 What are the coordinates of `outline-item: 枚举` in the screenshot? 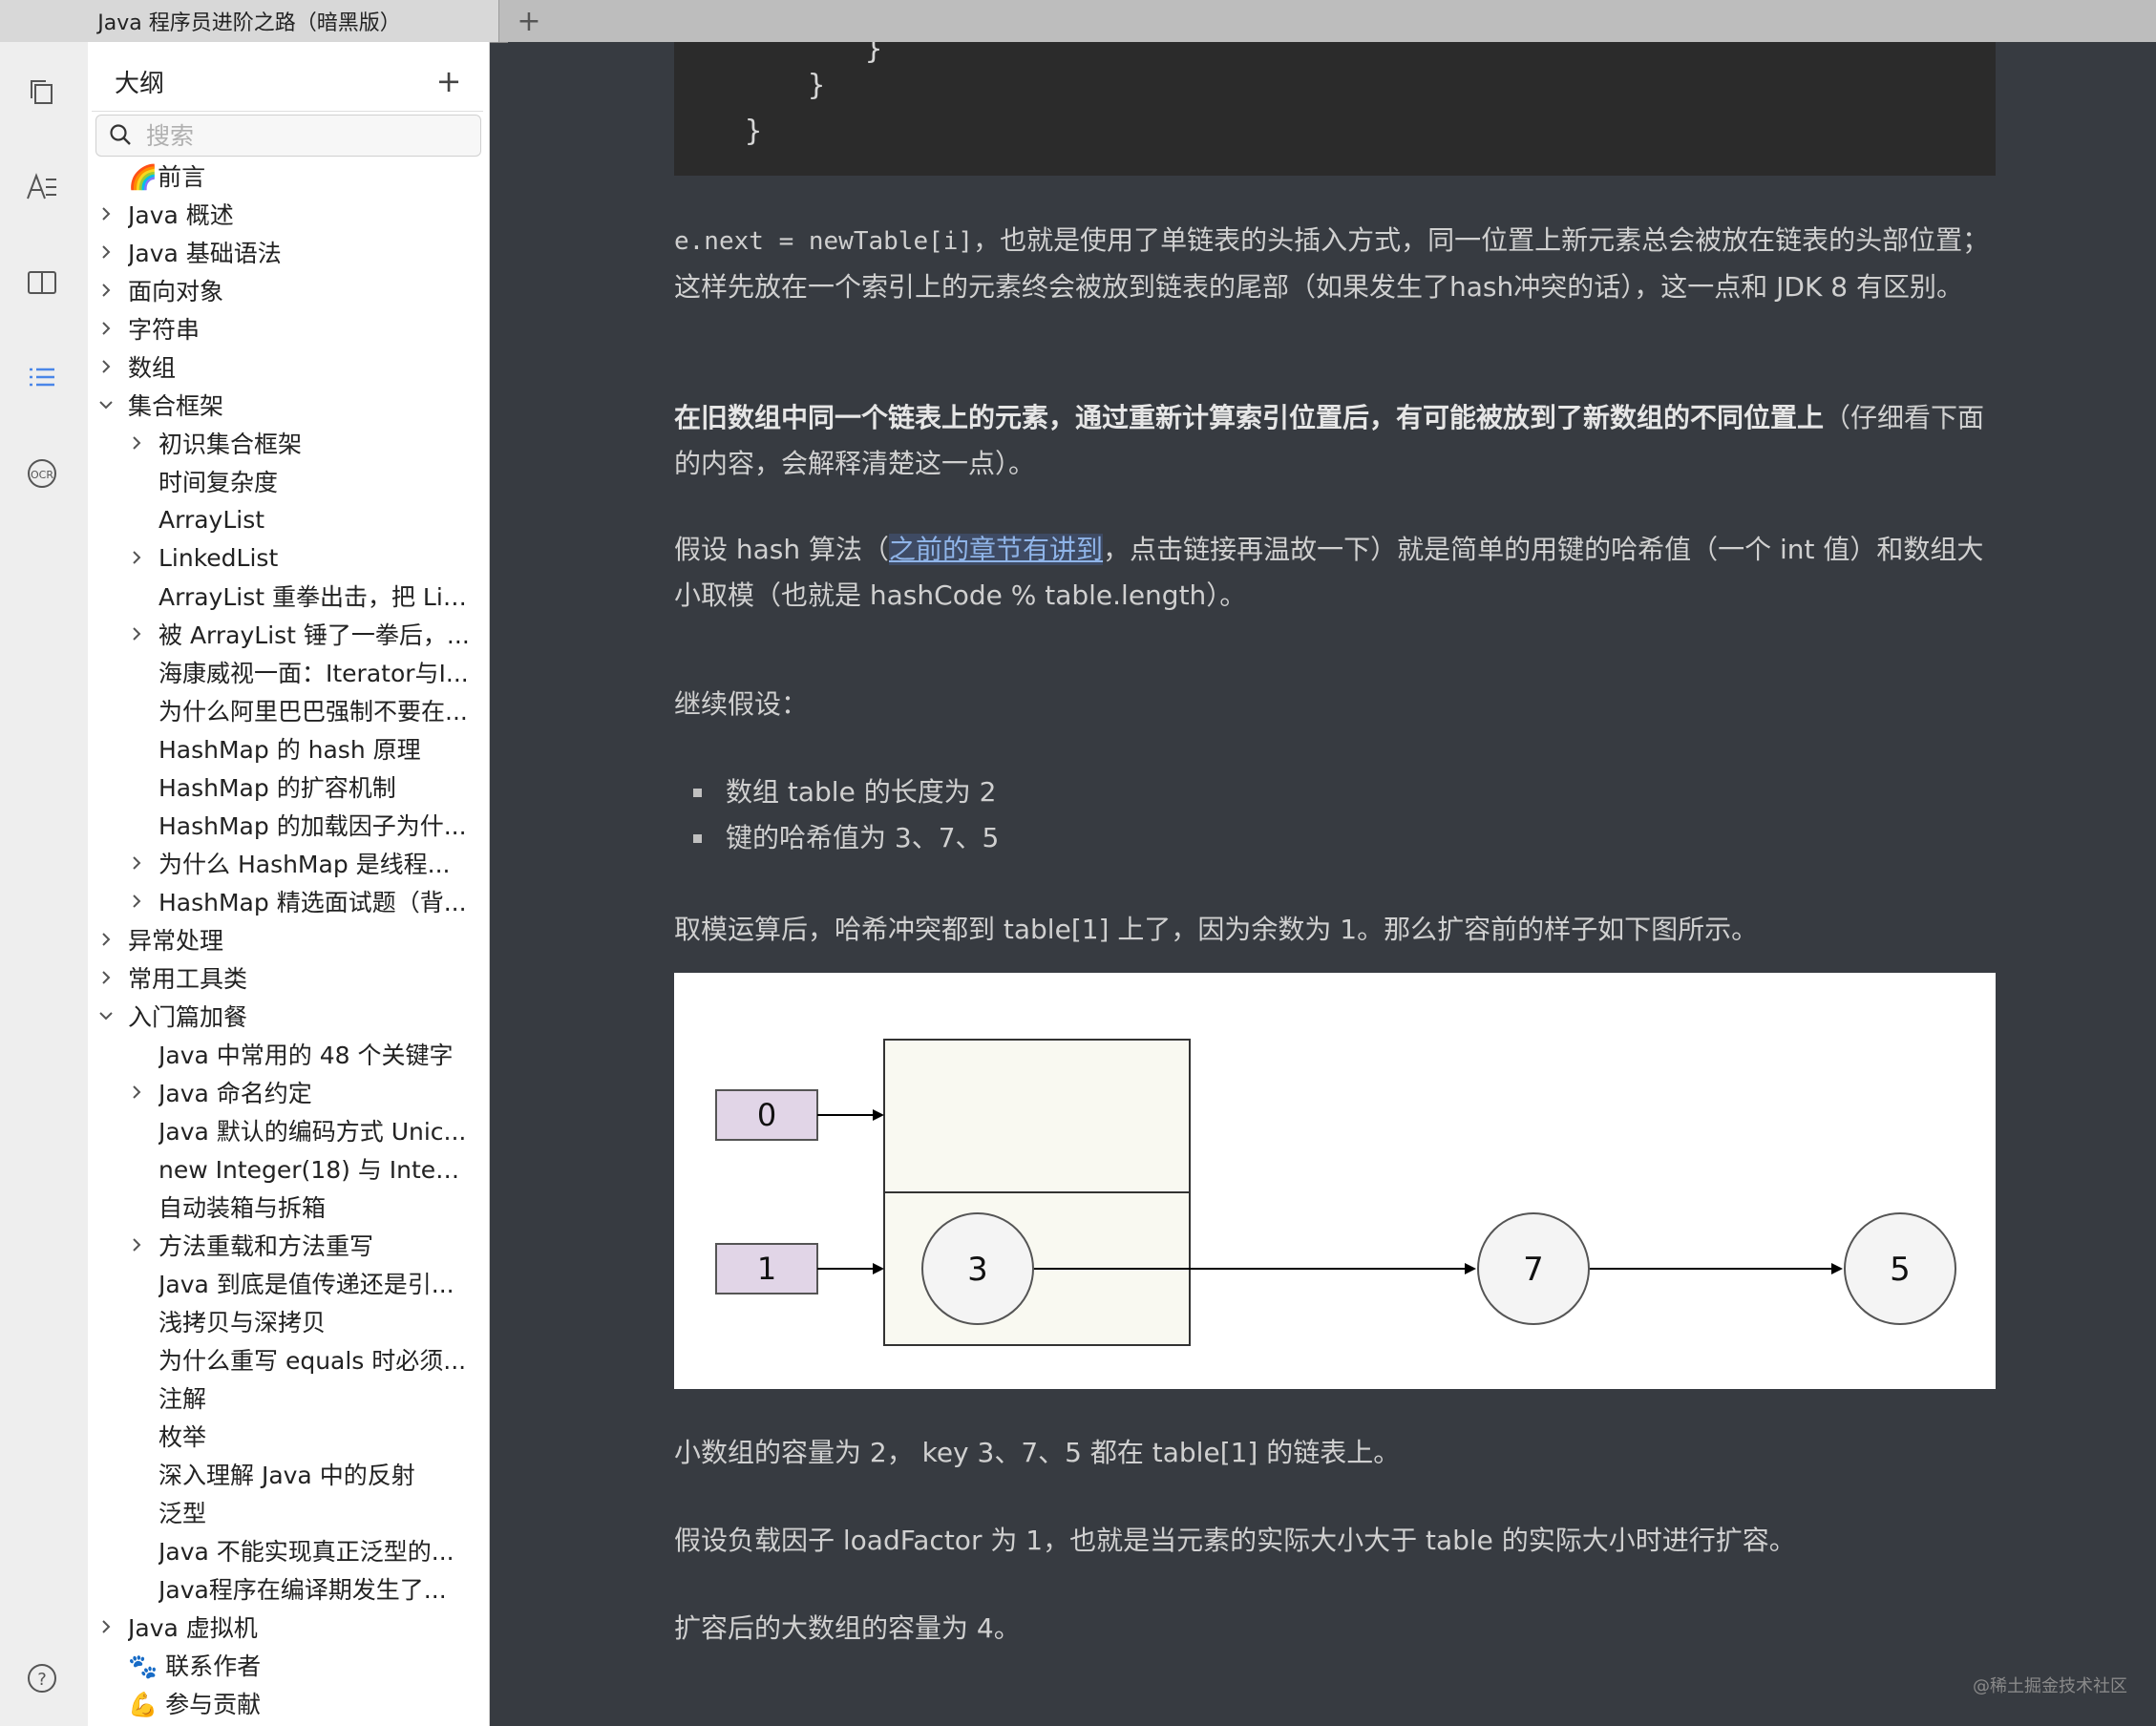 It's located at (289, 1436).